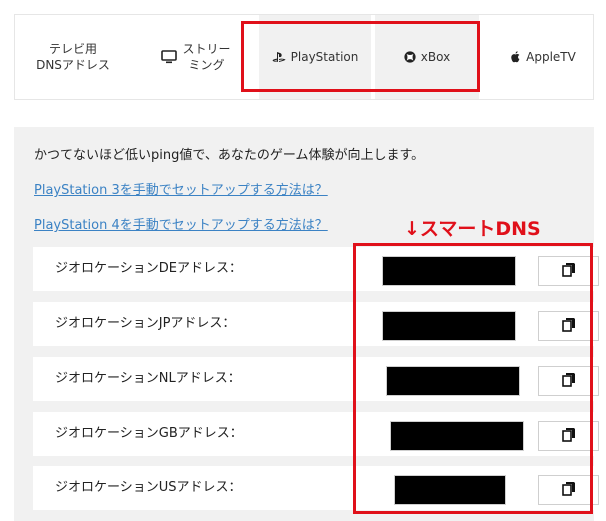  What do you see at coordinates (515, 57) in the screenshot?
I see `apple-icon` at bounding box center [515, 57].